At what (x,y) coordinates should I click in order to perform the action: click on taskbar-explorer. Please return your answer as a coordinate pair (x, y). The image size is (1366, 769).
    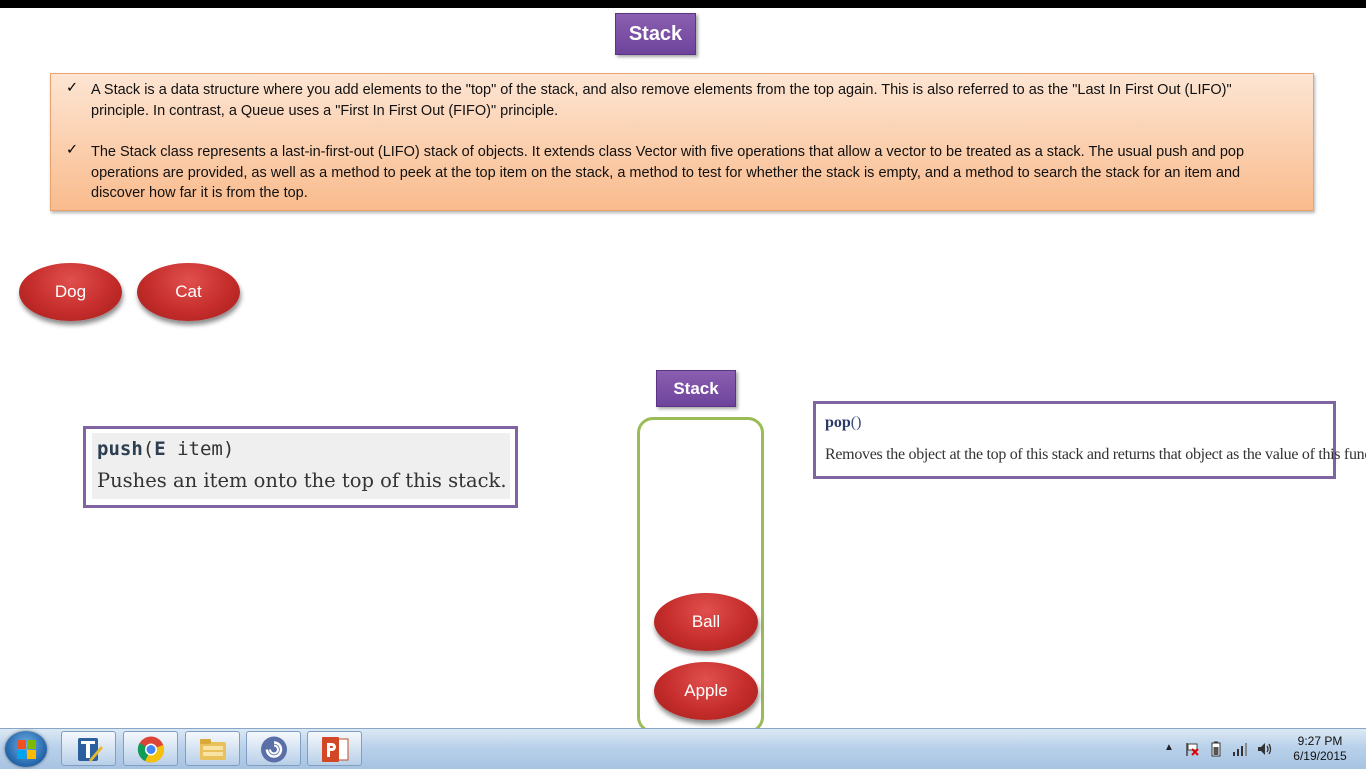
    Looking at the image, I should click on (212, 748).